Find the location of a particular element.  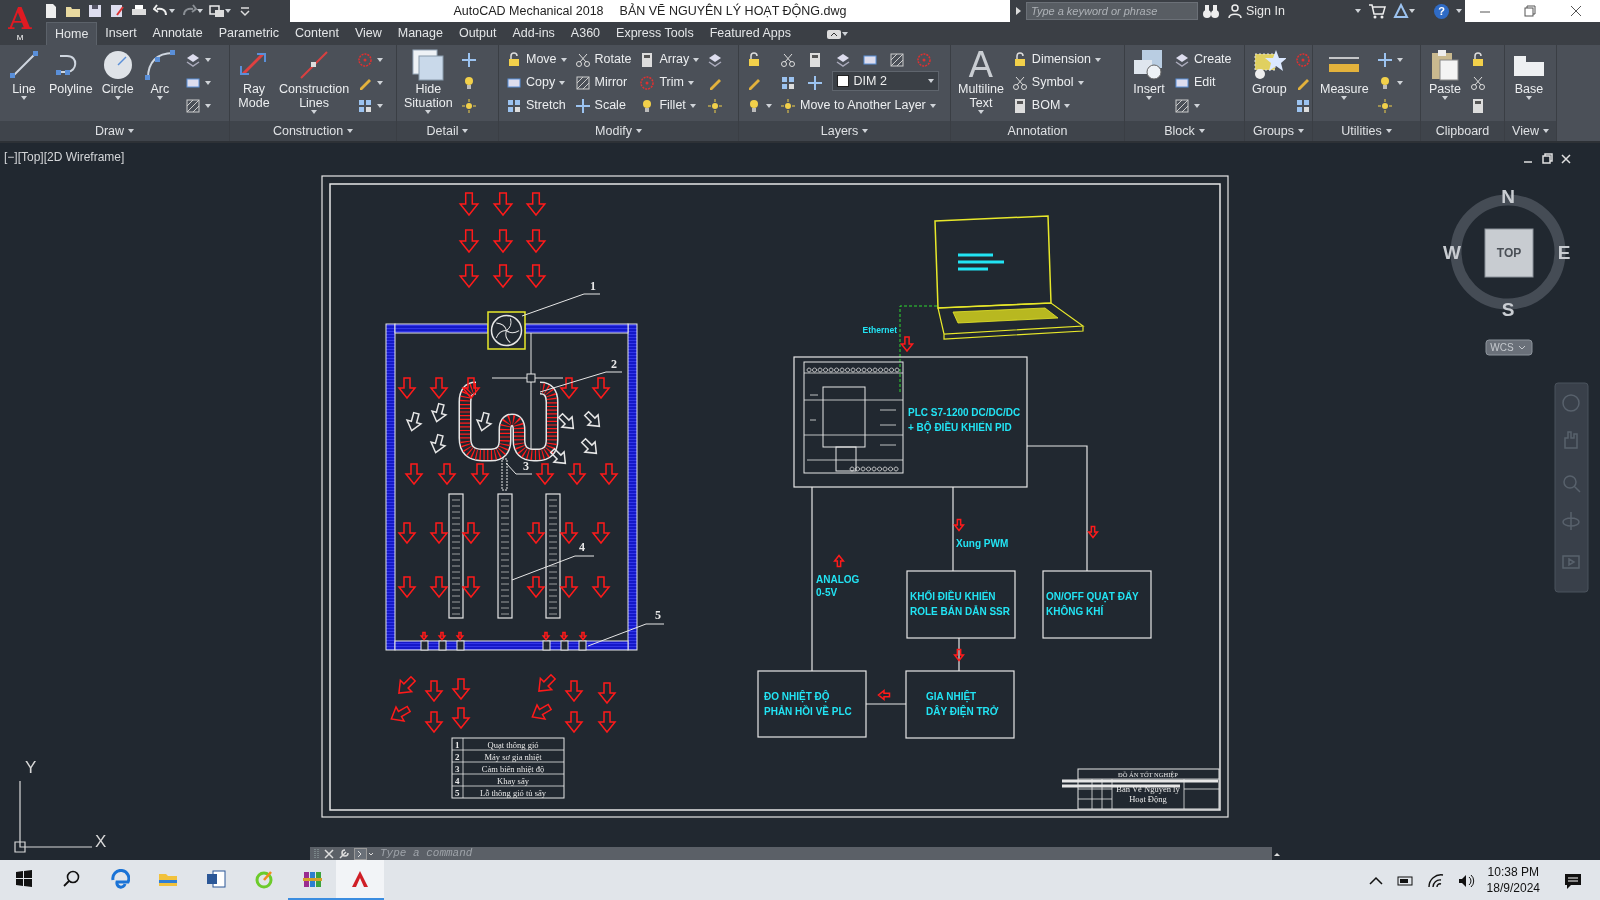

cable-label: Ethernet is located at coordinates (879, 330).